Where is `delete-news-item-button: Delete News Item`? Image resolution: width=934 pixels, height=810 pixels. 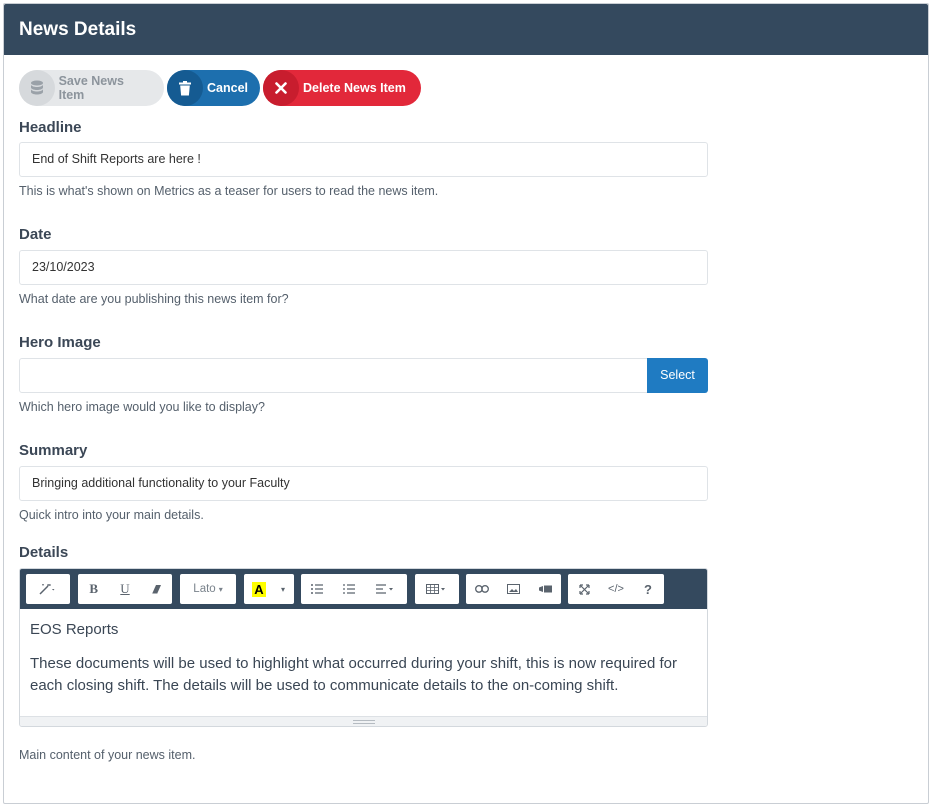 delete-news-item-button: Delete News Item is located at coordinates (342, 88).